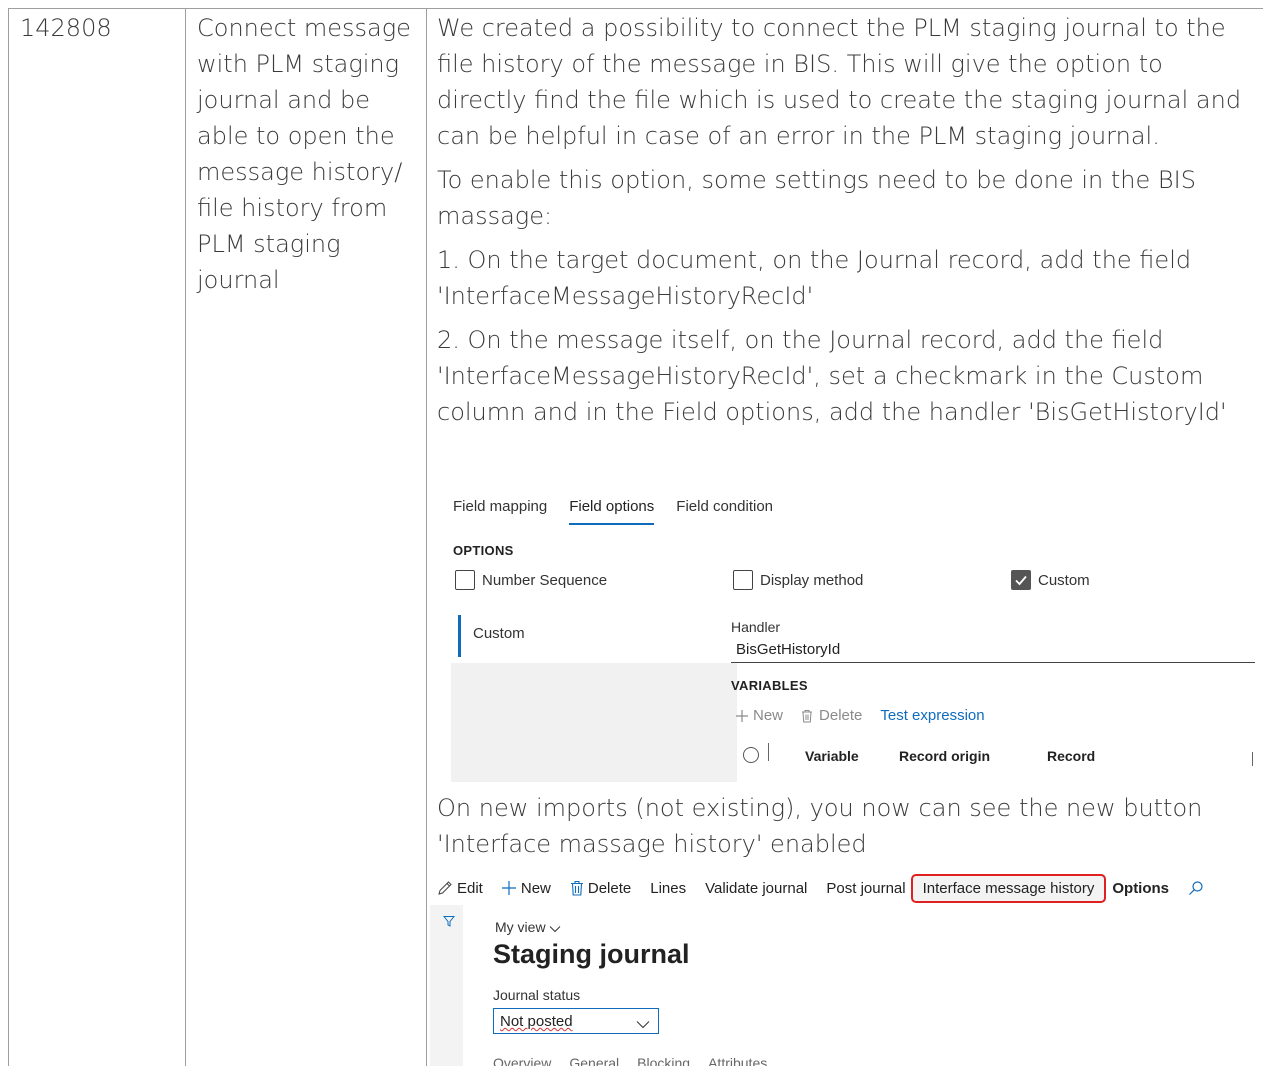  I want to click on tab-attributes: Attributes, so click(737, 1060).